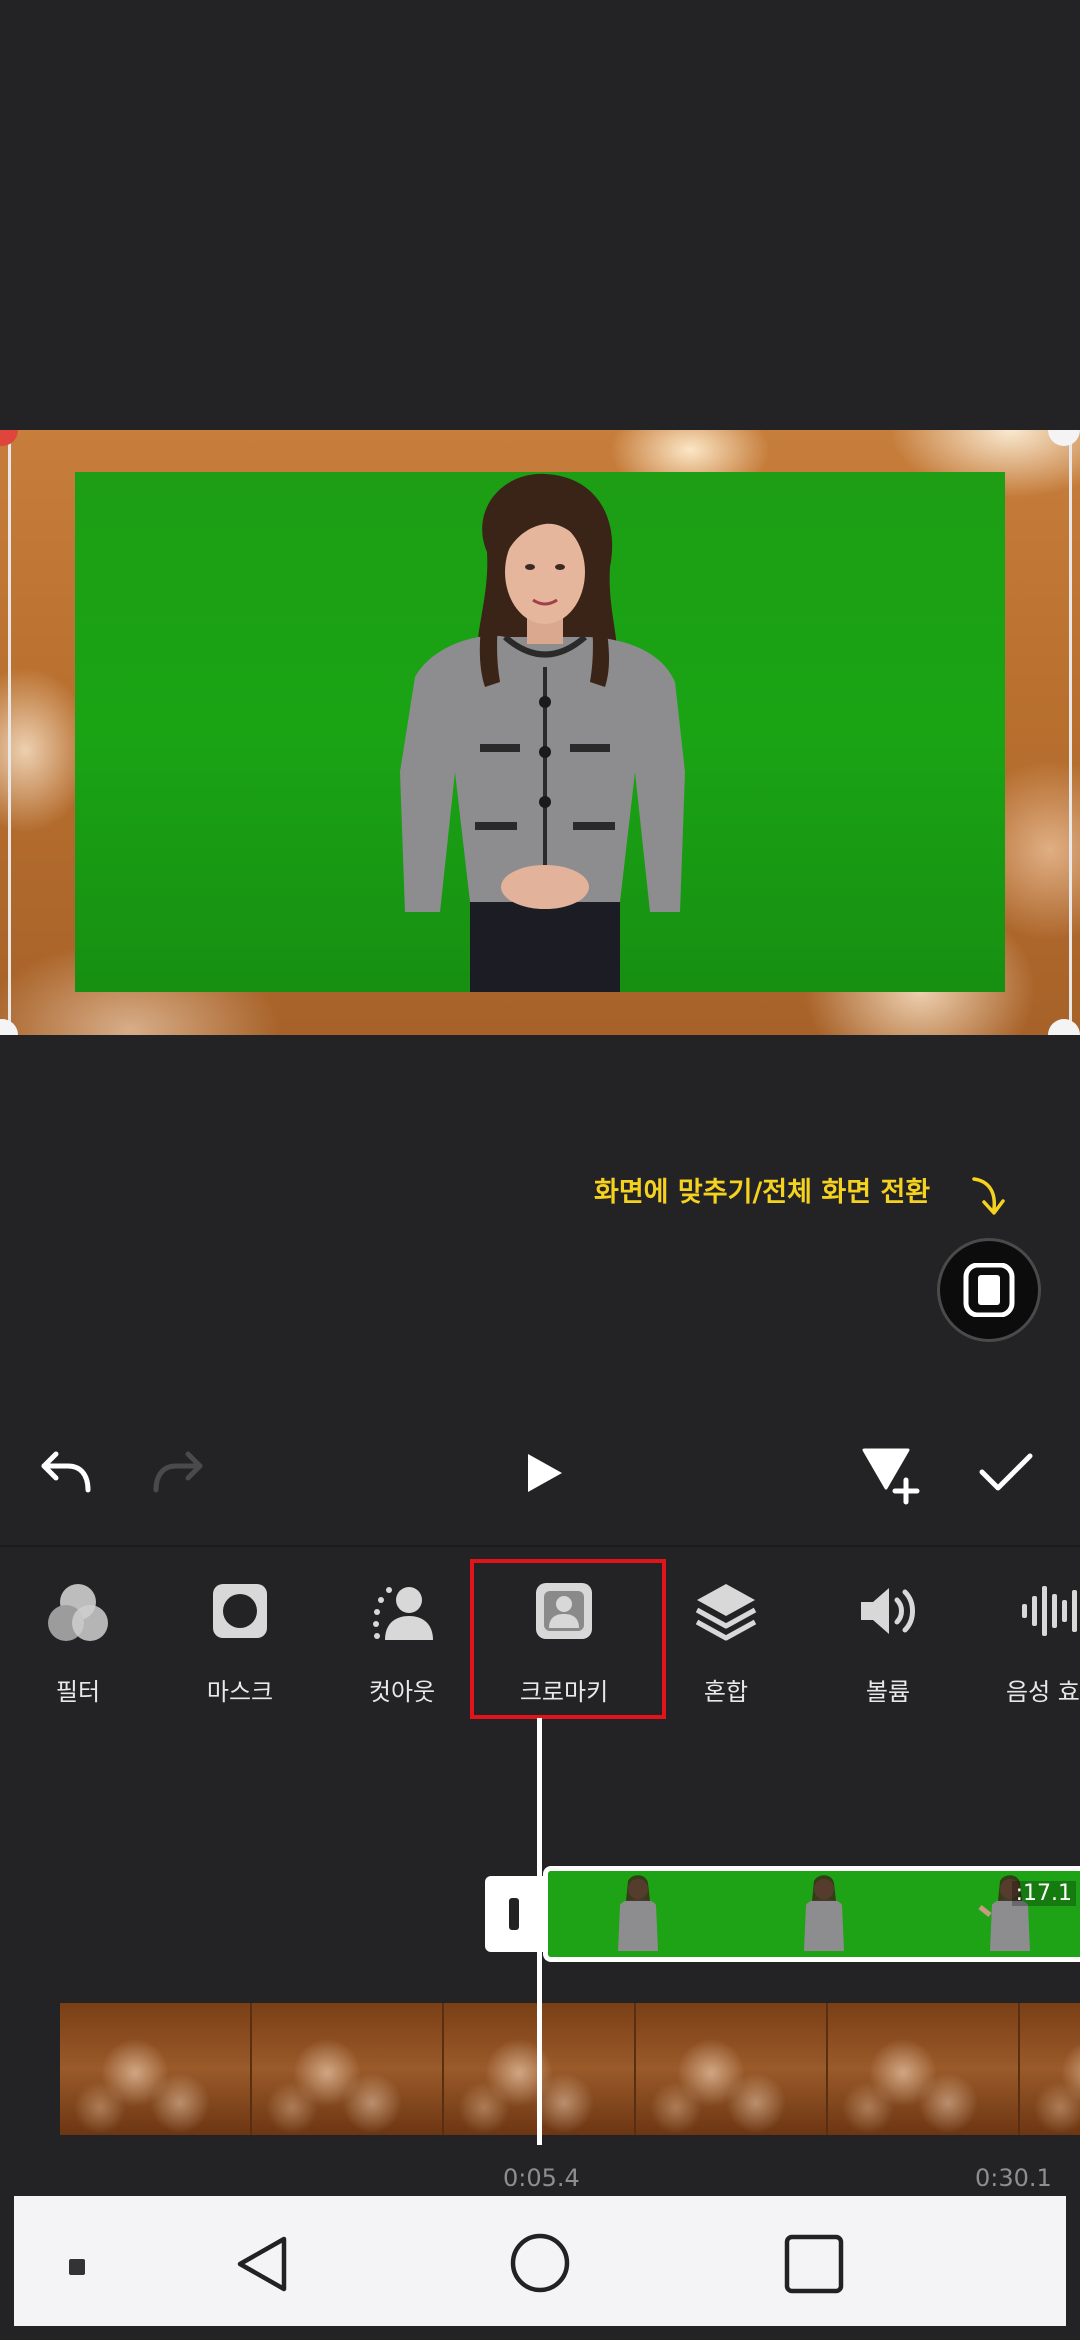 This screenshot has height=2340, width=1080. What do you see at coordinates (9, 1027) in the screenshot?
I see `bottom-left-handle` at bounding box center [9, 1027].